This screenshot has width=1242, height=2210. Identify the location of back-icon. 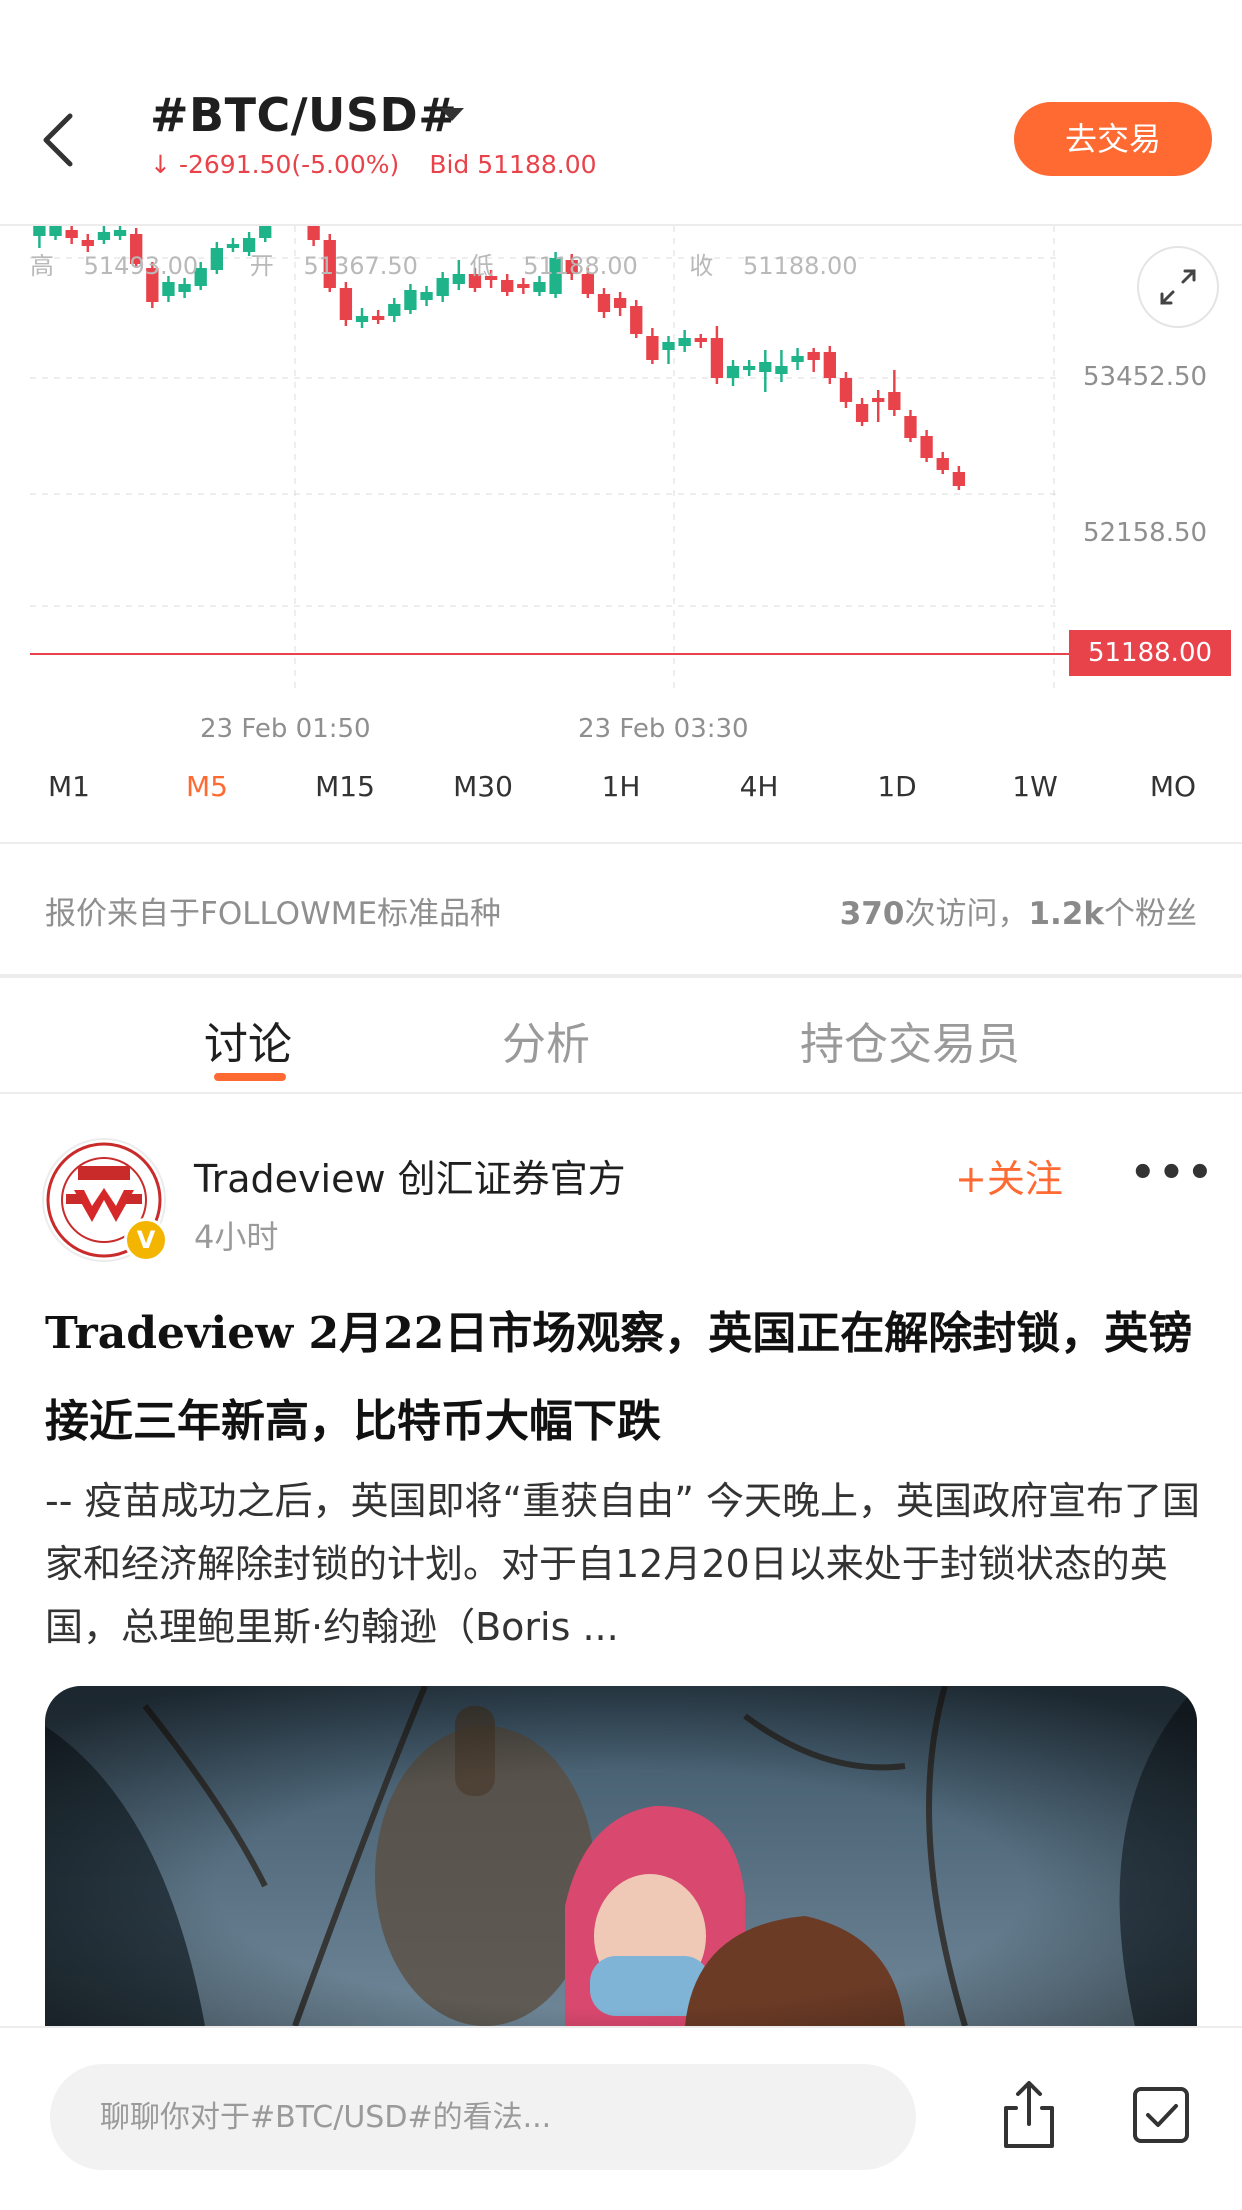
(64, 140).